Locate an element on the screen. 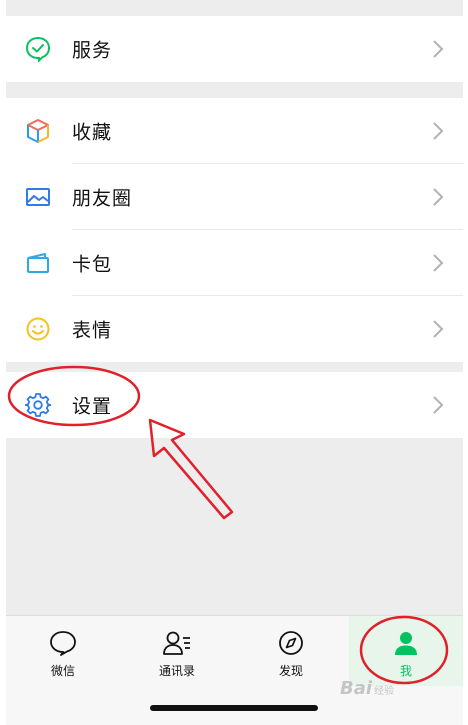 The width and height of the screenshot is (468, 725). watermark-suffix: 经验 is located at coordinates (384, 691).